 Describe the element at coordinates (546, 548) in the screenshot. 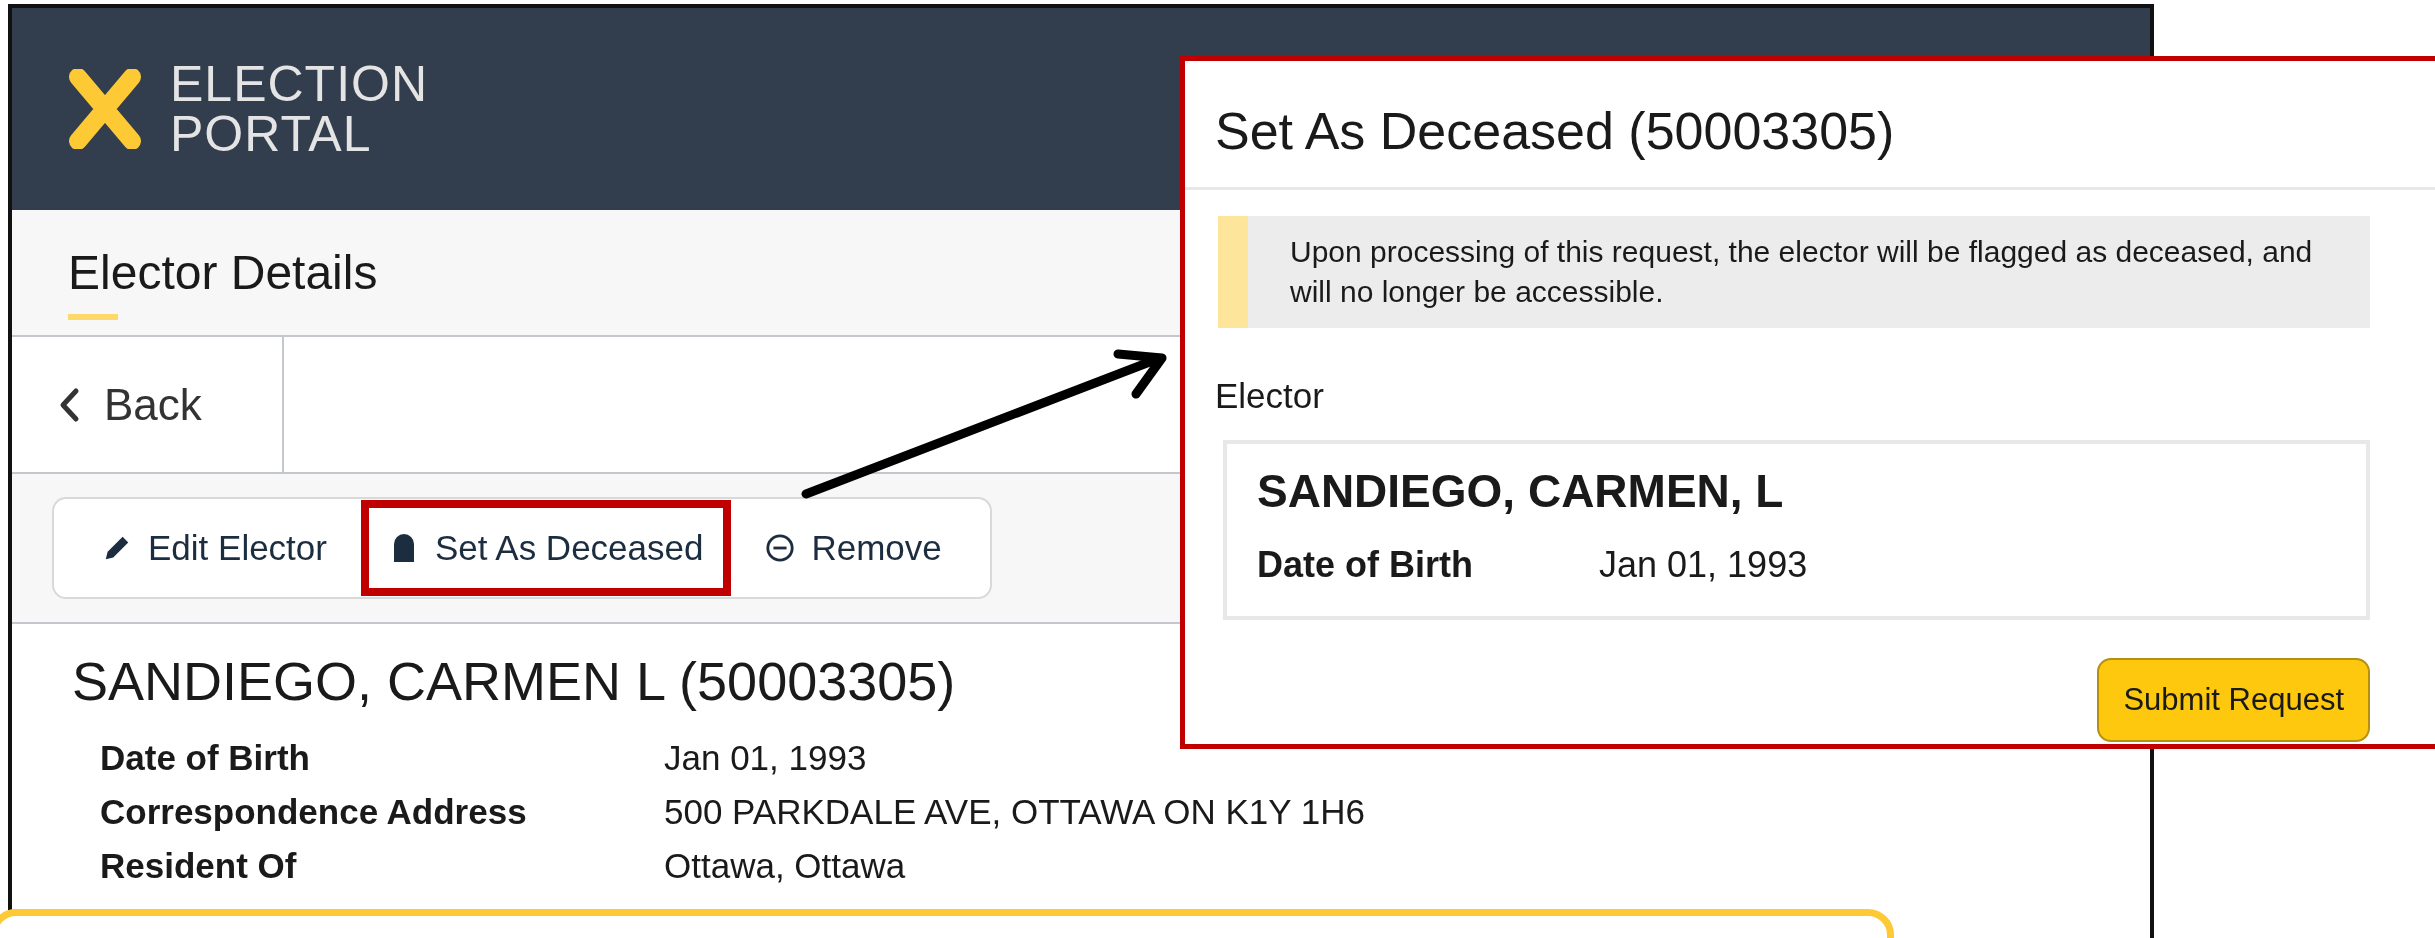

I see `toolbar-button: Set As Deceased` at that location.